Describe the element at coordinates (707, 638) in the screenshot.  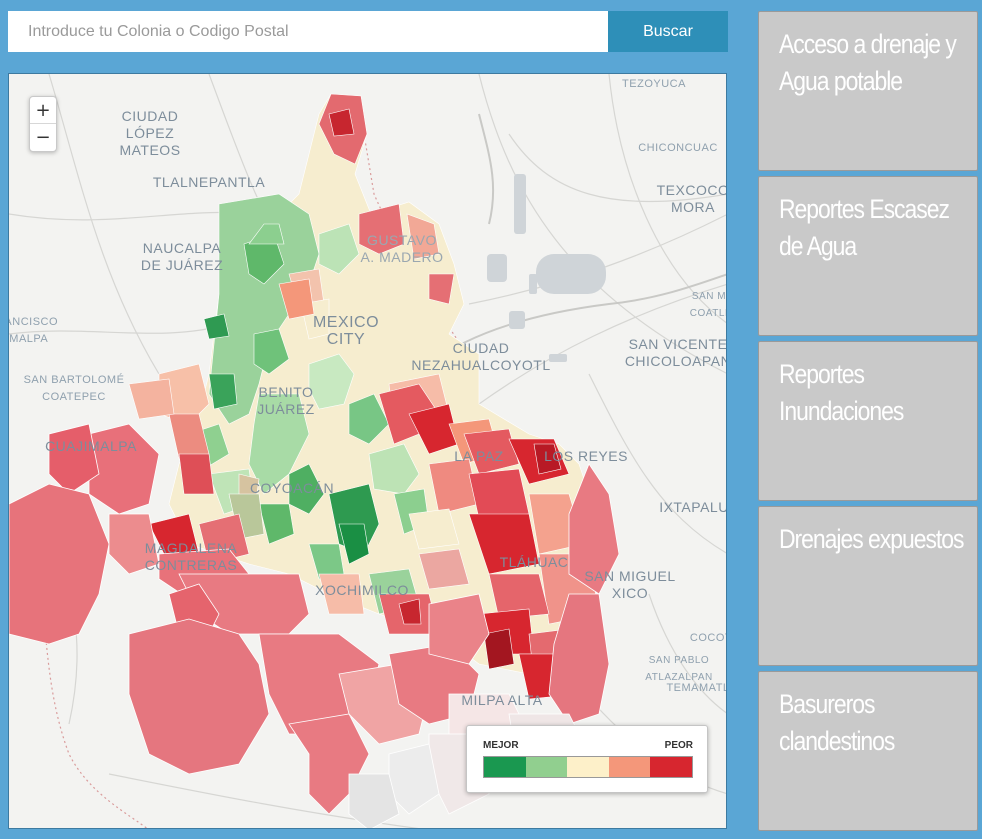
I see `place-label: COCOT` at that location.